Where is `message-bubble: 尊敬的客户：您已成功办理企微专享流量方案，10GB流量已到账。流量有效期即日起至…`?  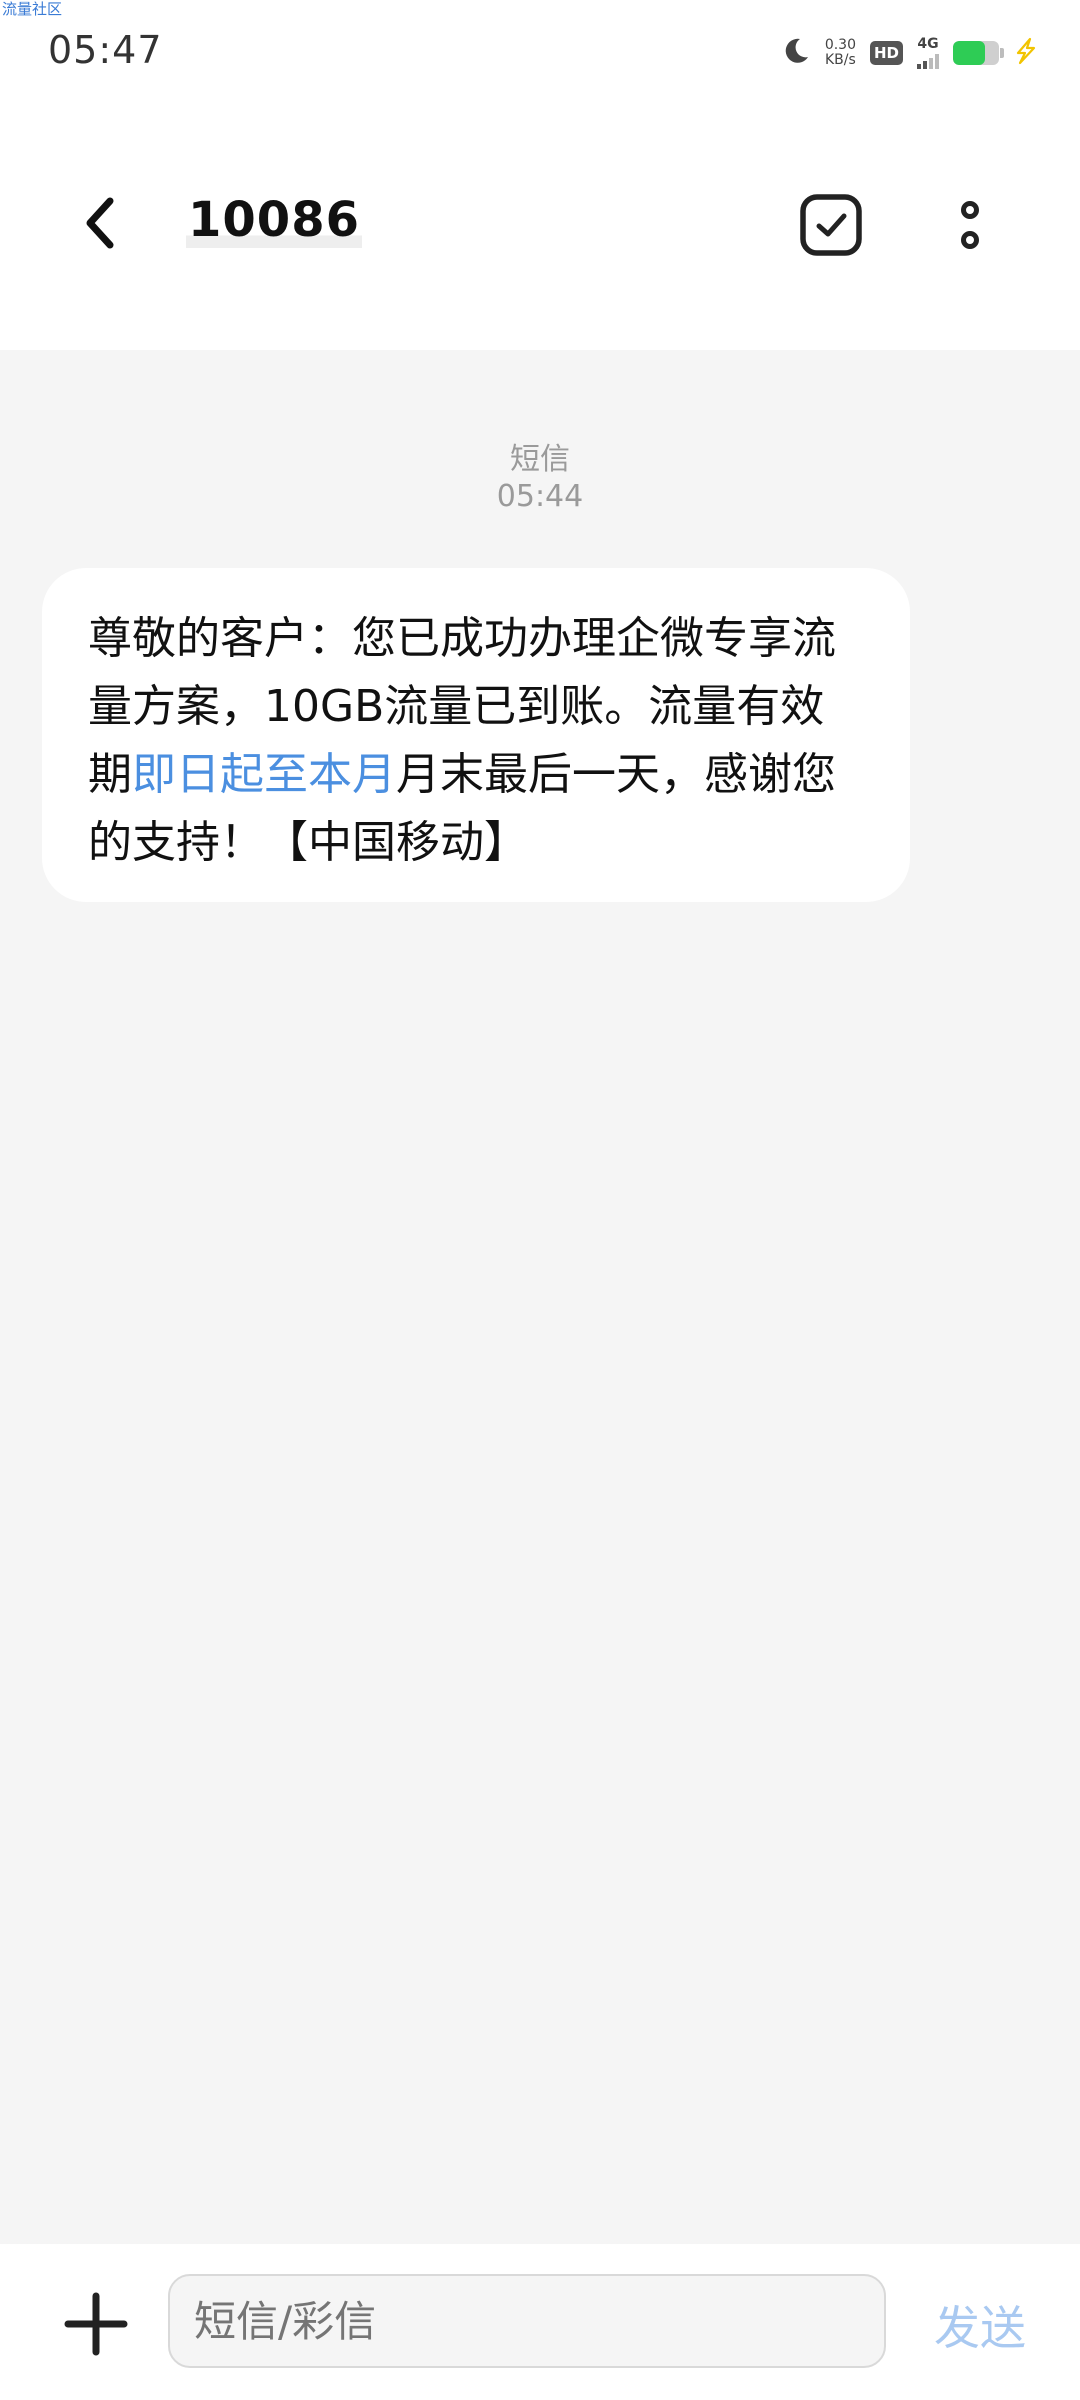 message-bubble: 尊敬的客户：您已成功办理企微专享流量方案，10GB流量已到账。流量有效期即日起至… is located at coordinates (476, 735).